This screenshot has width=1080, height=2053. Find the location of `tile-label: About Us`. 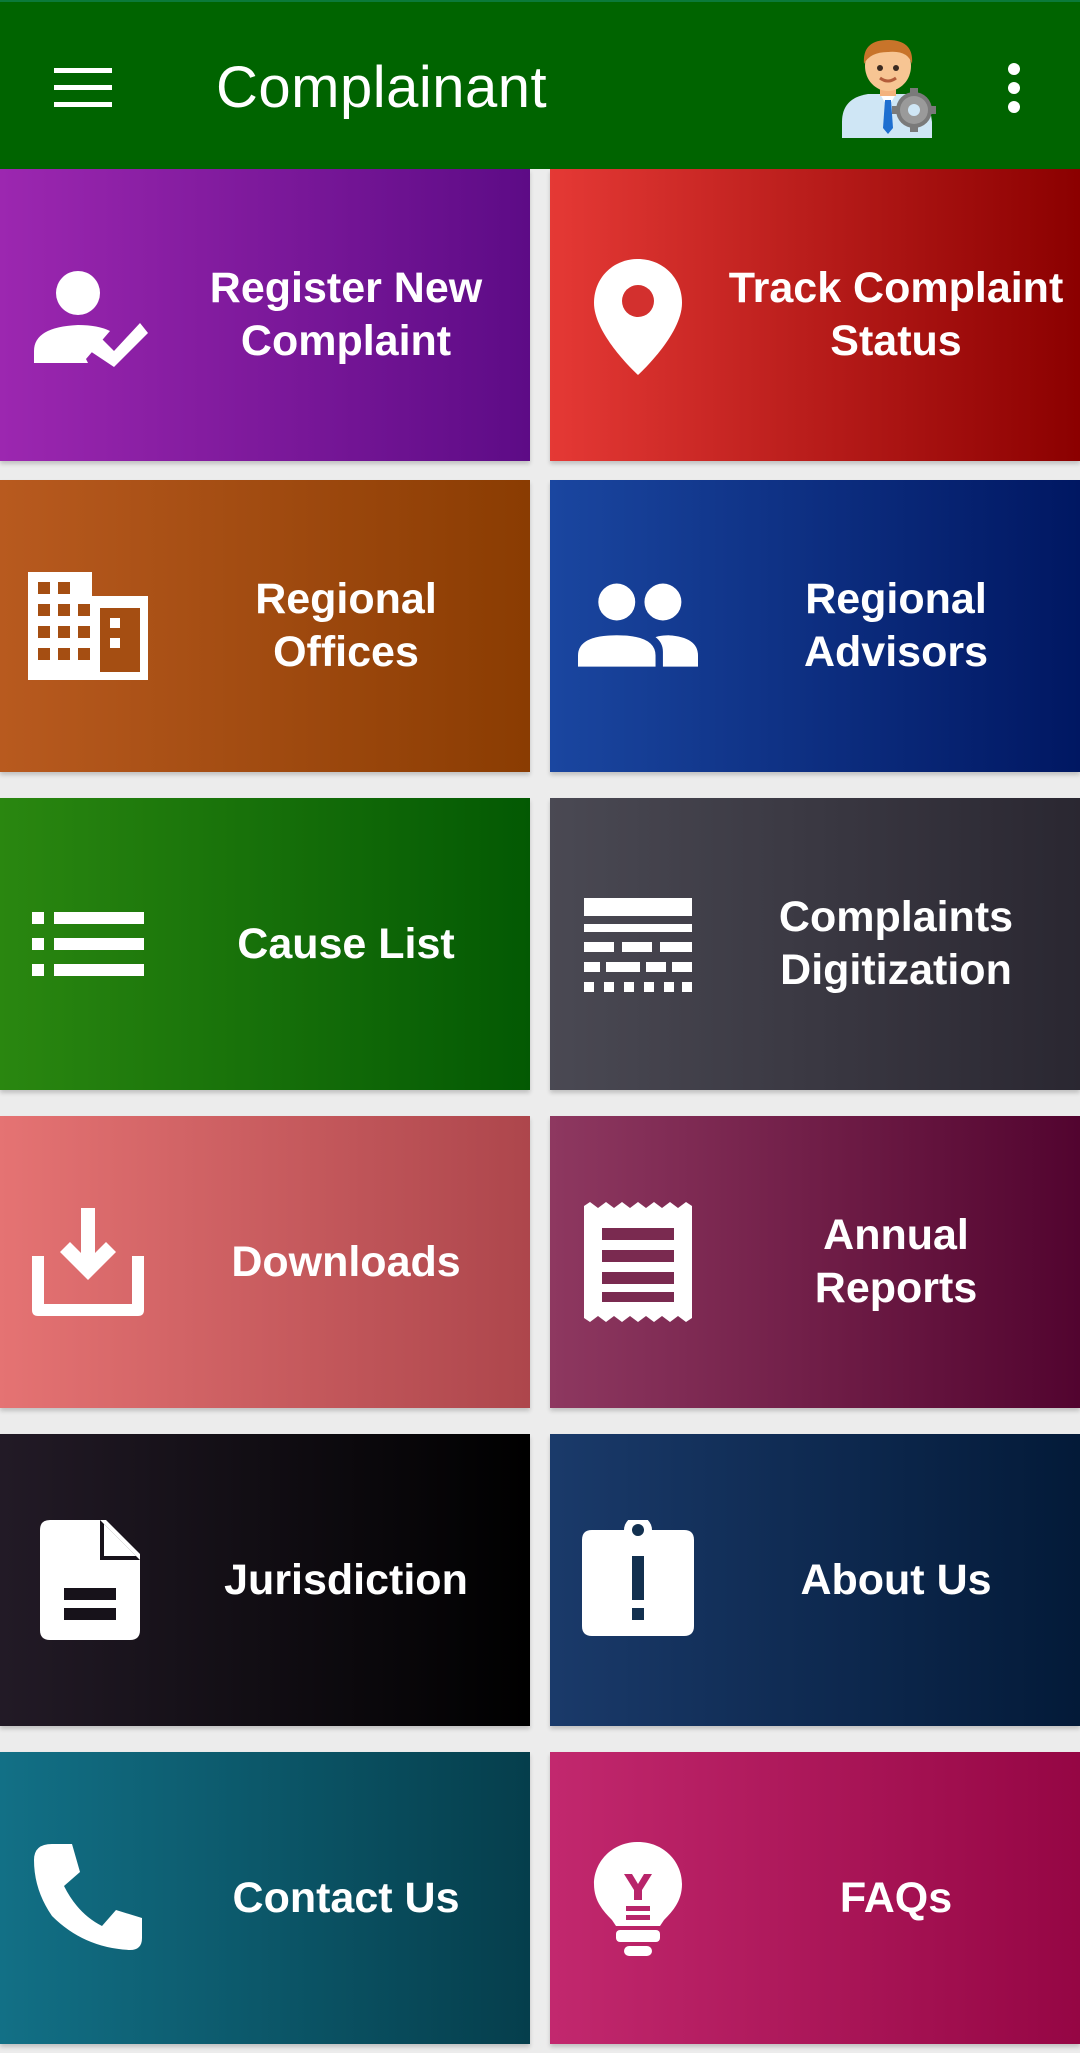

tile-label: About Us is located at coordinates (896, 1579).